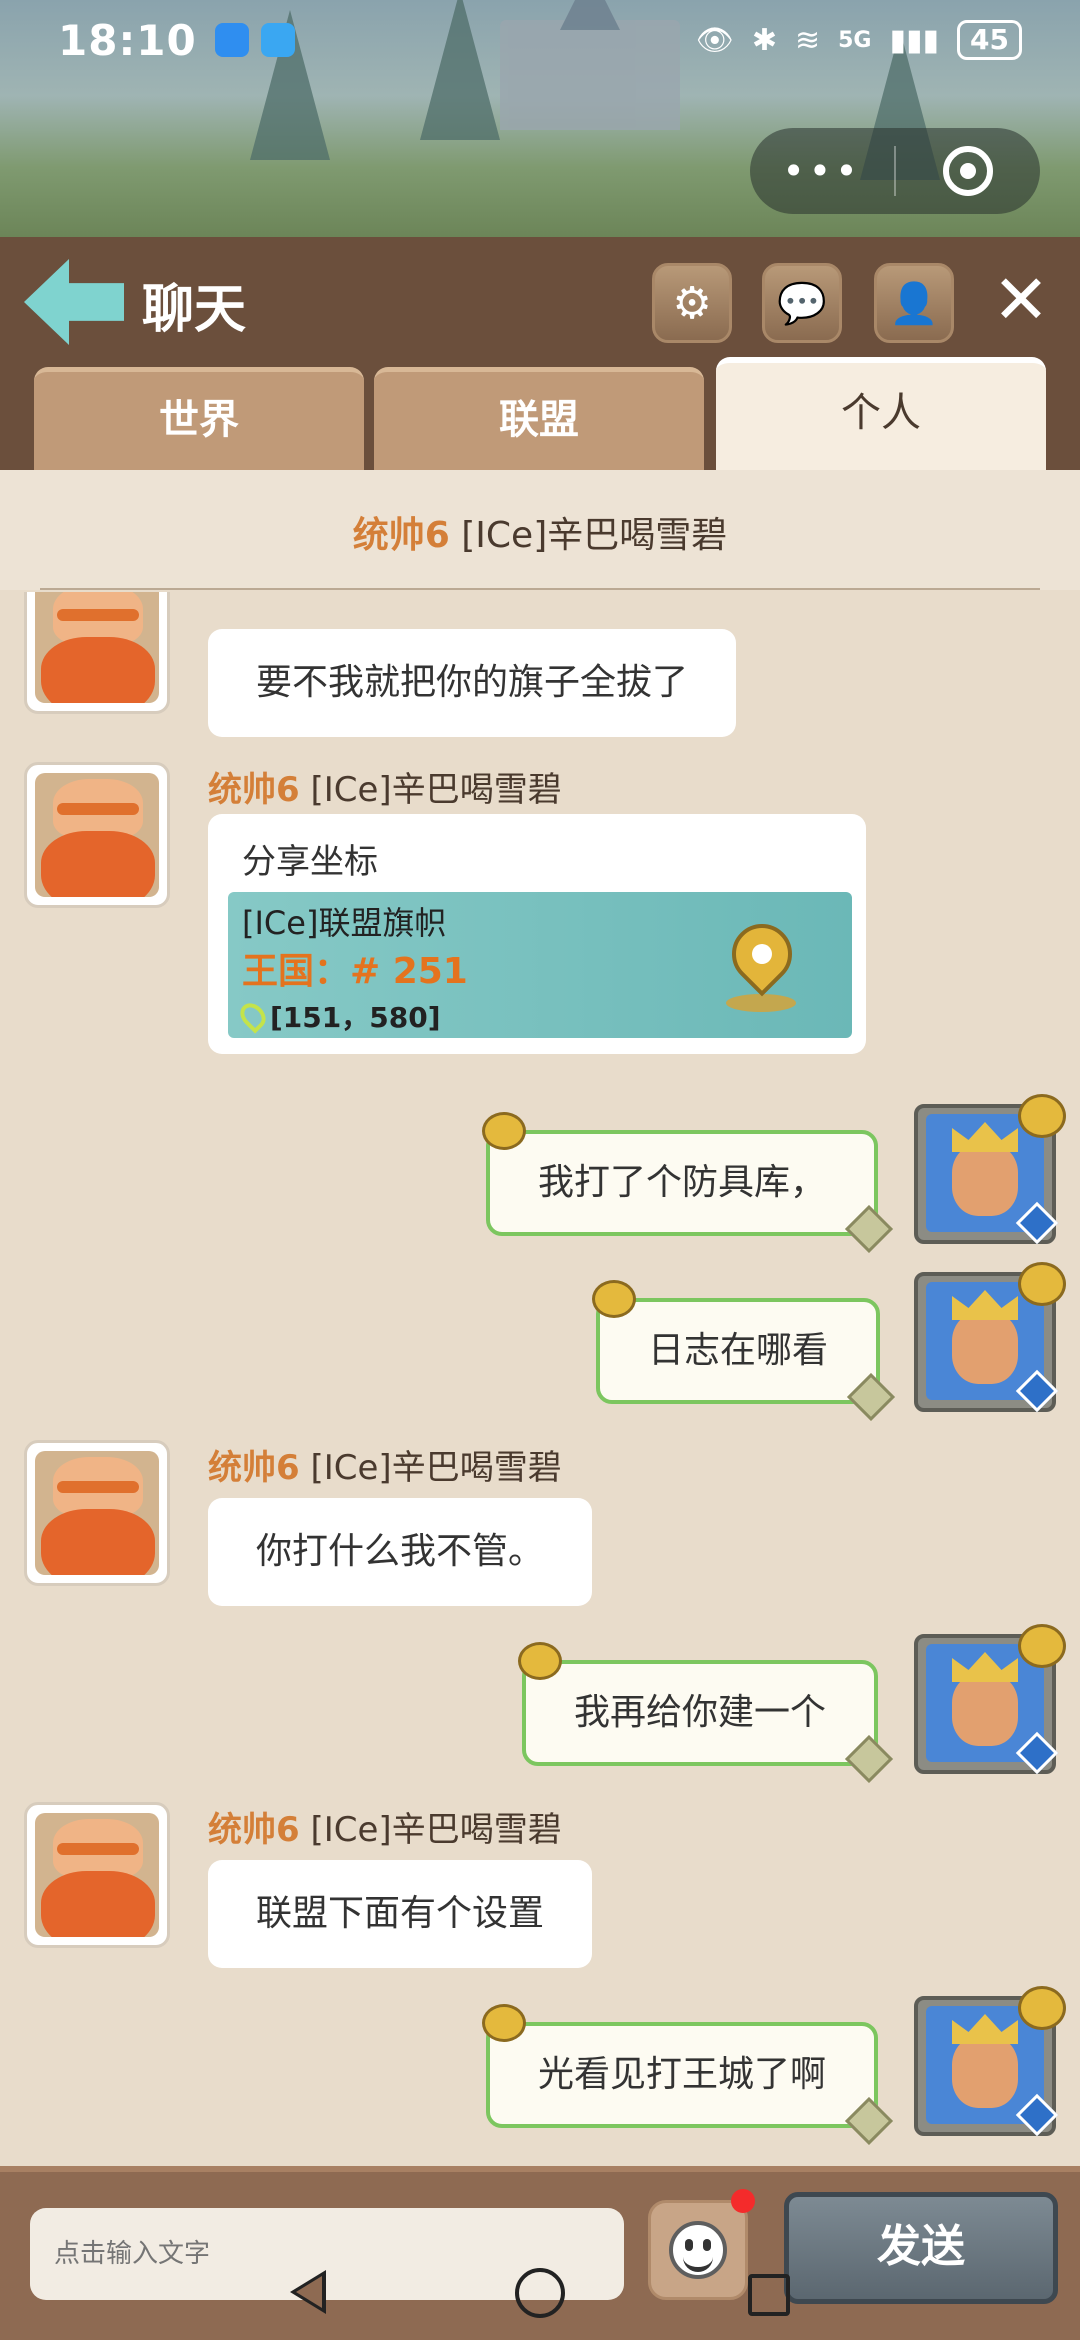 This screenshot has width=1080, height=2340. What do you see at coordinates (472, 683) in the screenshot?
I see `message-bubble: 要不我就把你的旗子全拔了` at bounding box center [472, 683].